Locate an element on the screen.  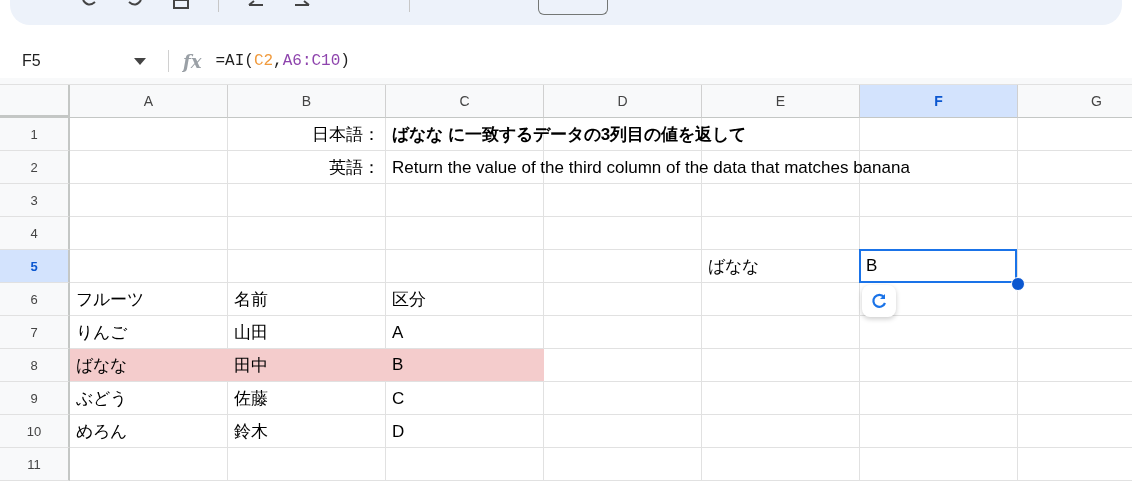
row-header: 3 is located at coordinates (35, 200).